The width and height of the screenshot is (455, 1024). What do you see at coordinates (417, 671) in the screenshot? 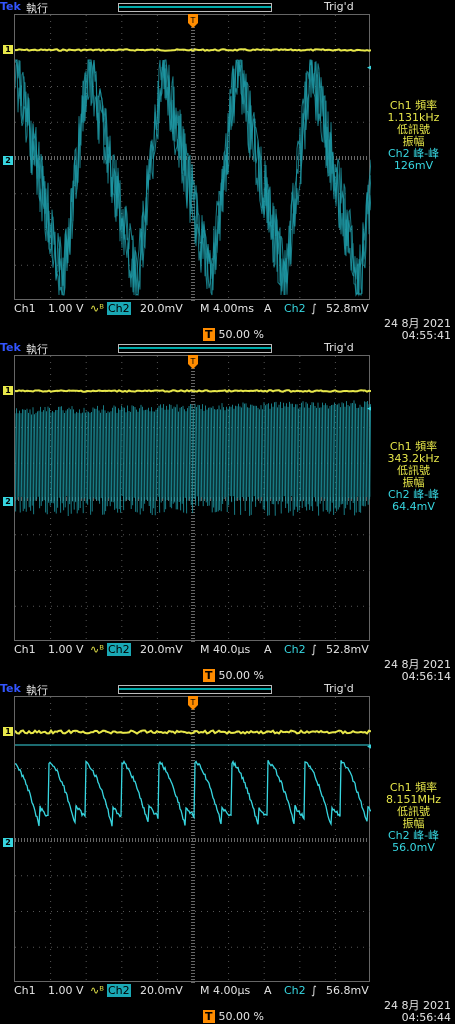
I see `timestamp: 24 8月 2021 04:56:14` at bounding box center [417, 671].